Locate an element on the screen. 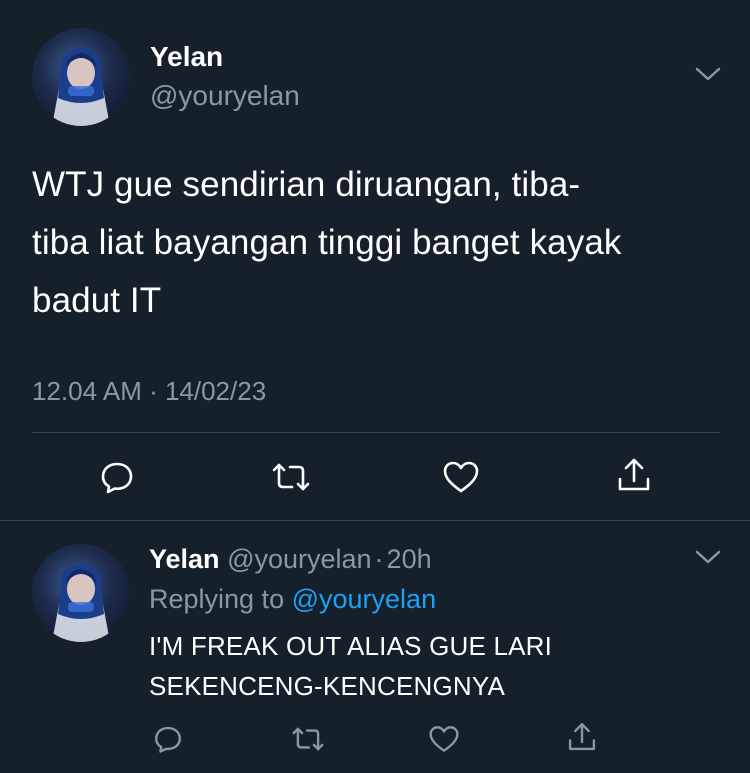 The image size is (750, 773). main-timestamp: 12.04 AM · 14/02/23 is located at coordinates (149, 391).